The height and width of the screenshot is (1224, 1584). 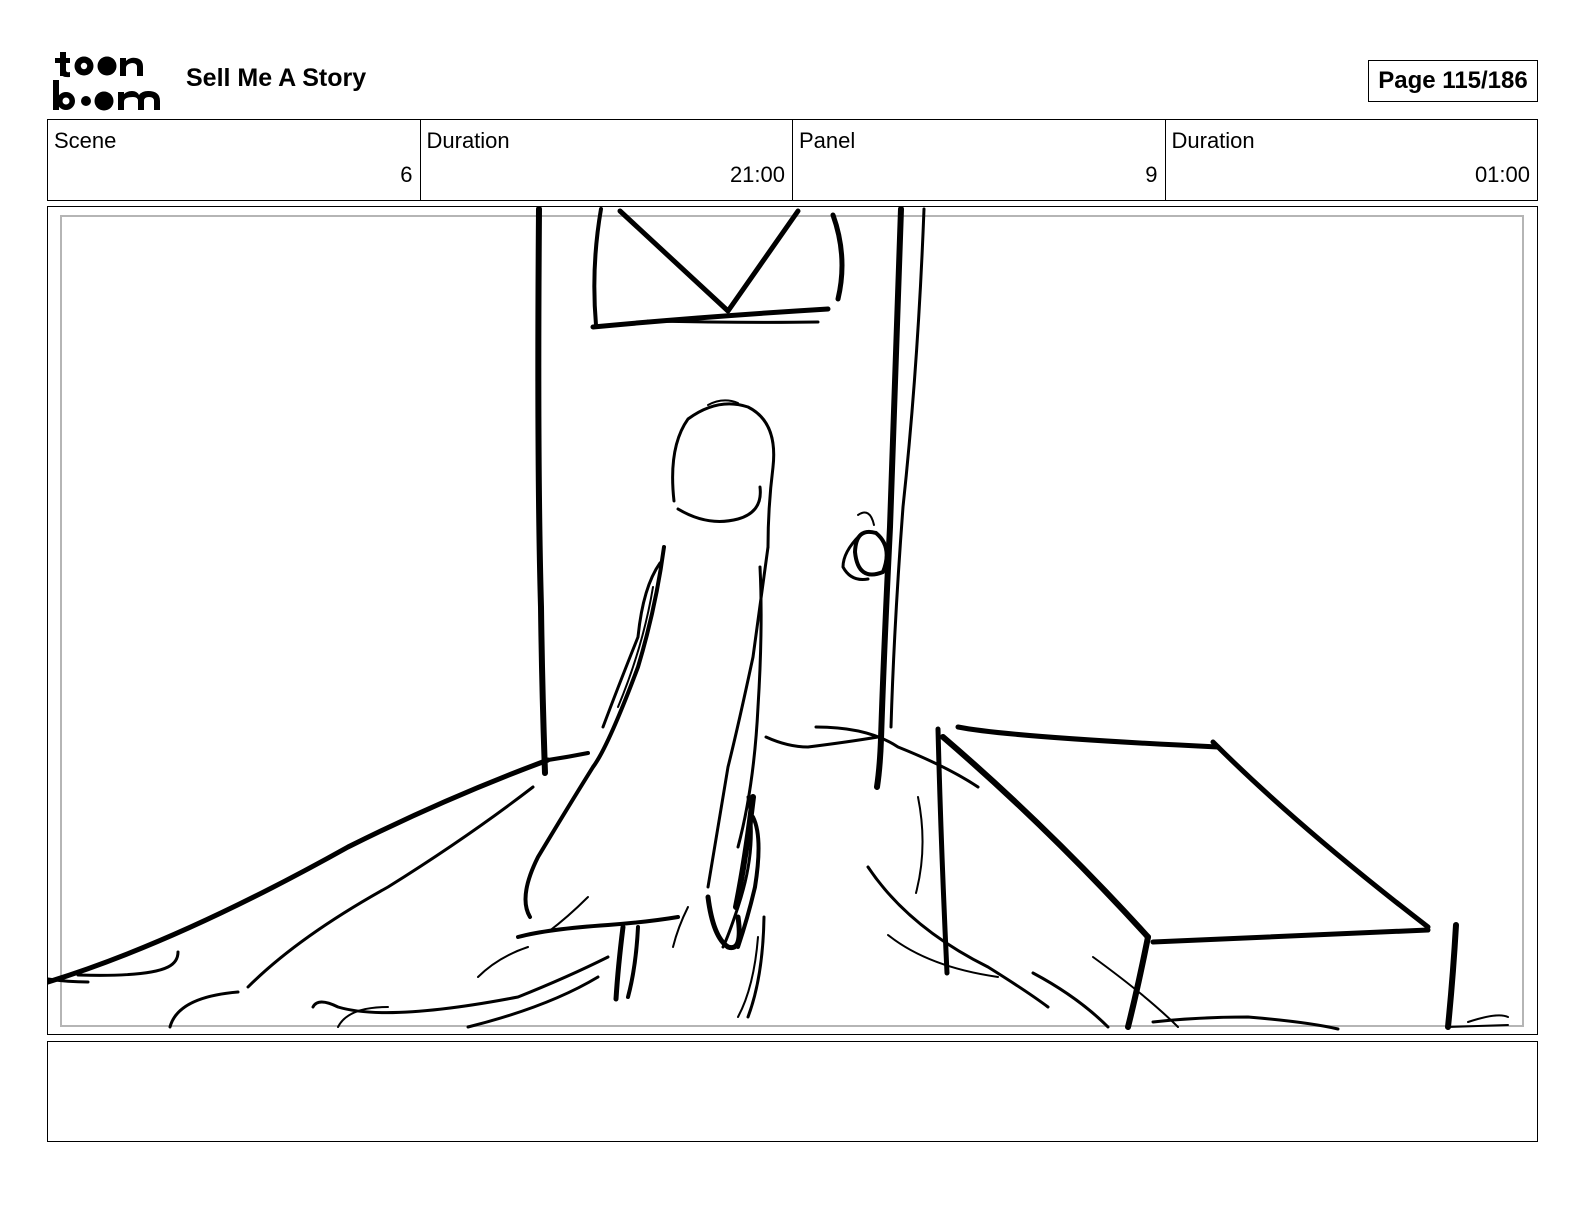 What do you see at coordinates (1151, 174) in the screenshot?
I see `panel-value: 9` at bounding box center [1151, 174].